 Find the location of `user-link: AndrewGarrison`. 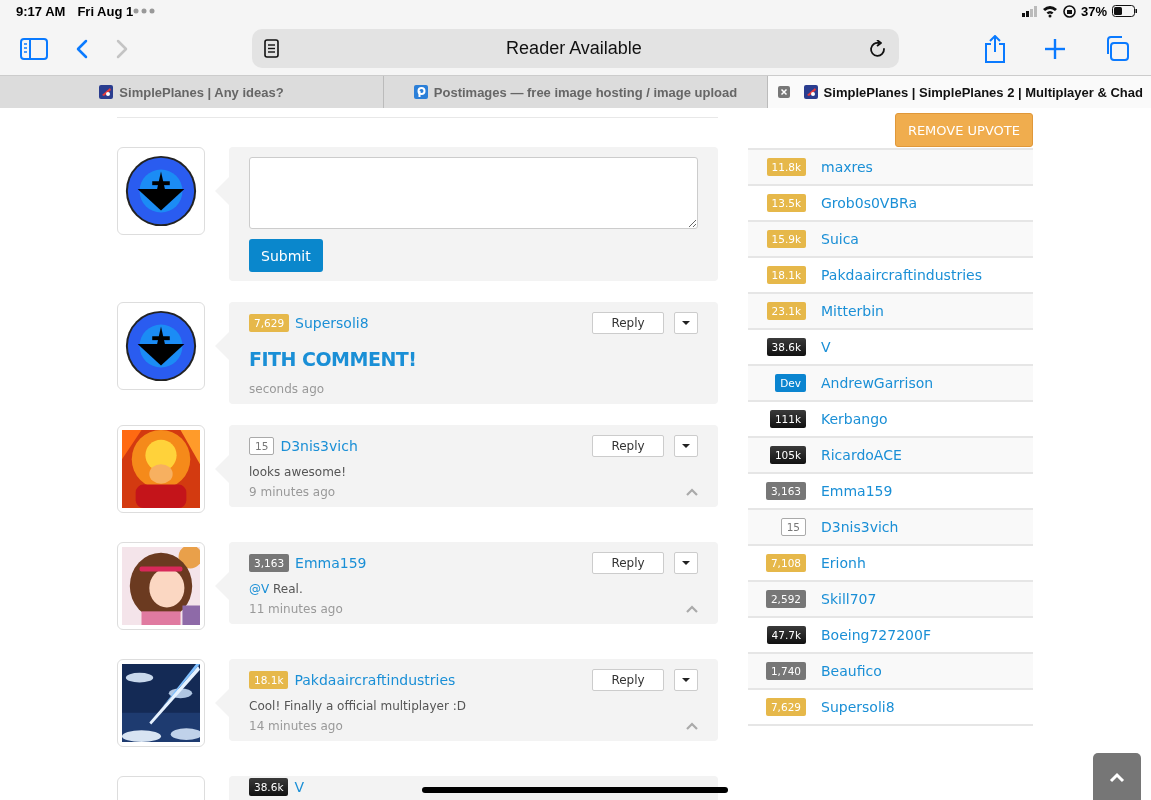

user-link: AndrewGarrison is located at coordinates (877, 383).